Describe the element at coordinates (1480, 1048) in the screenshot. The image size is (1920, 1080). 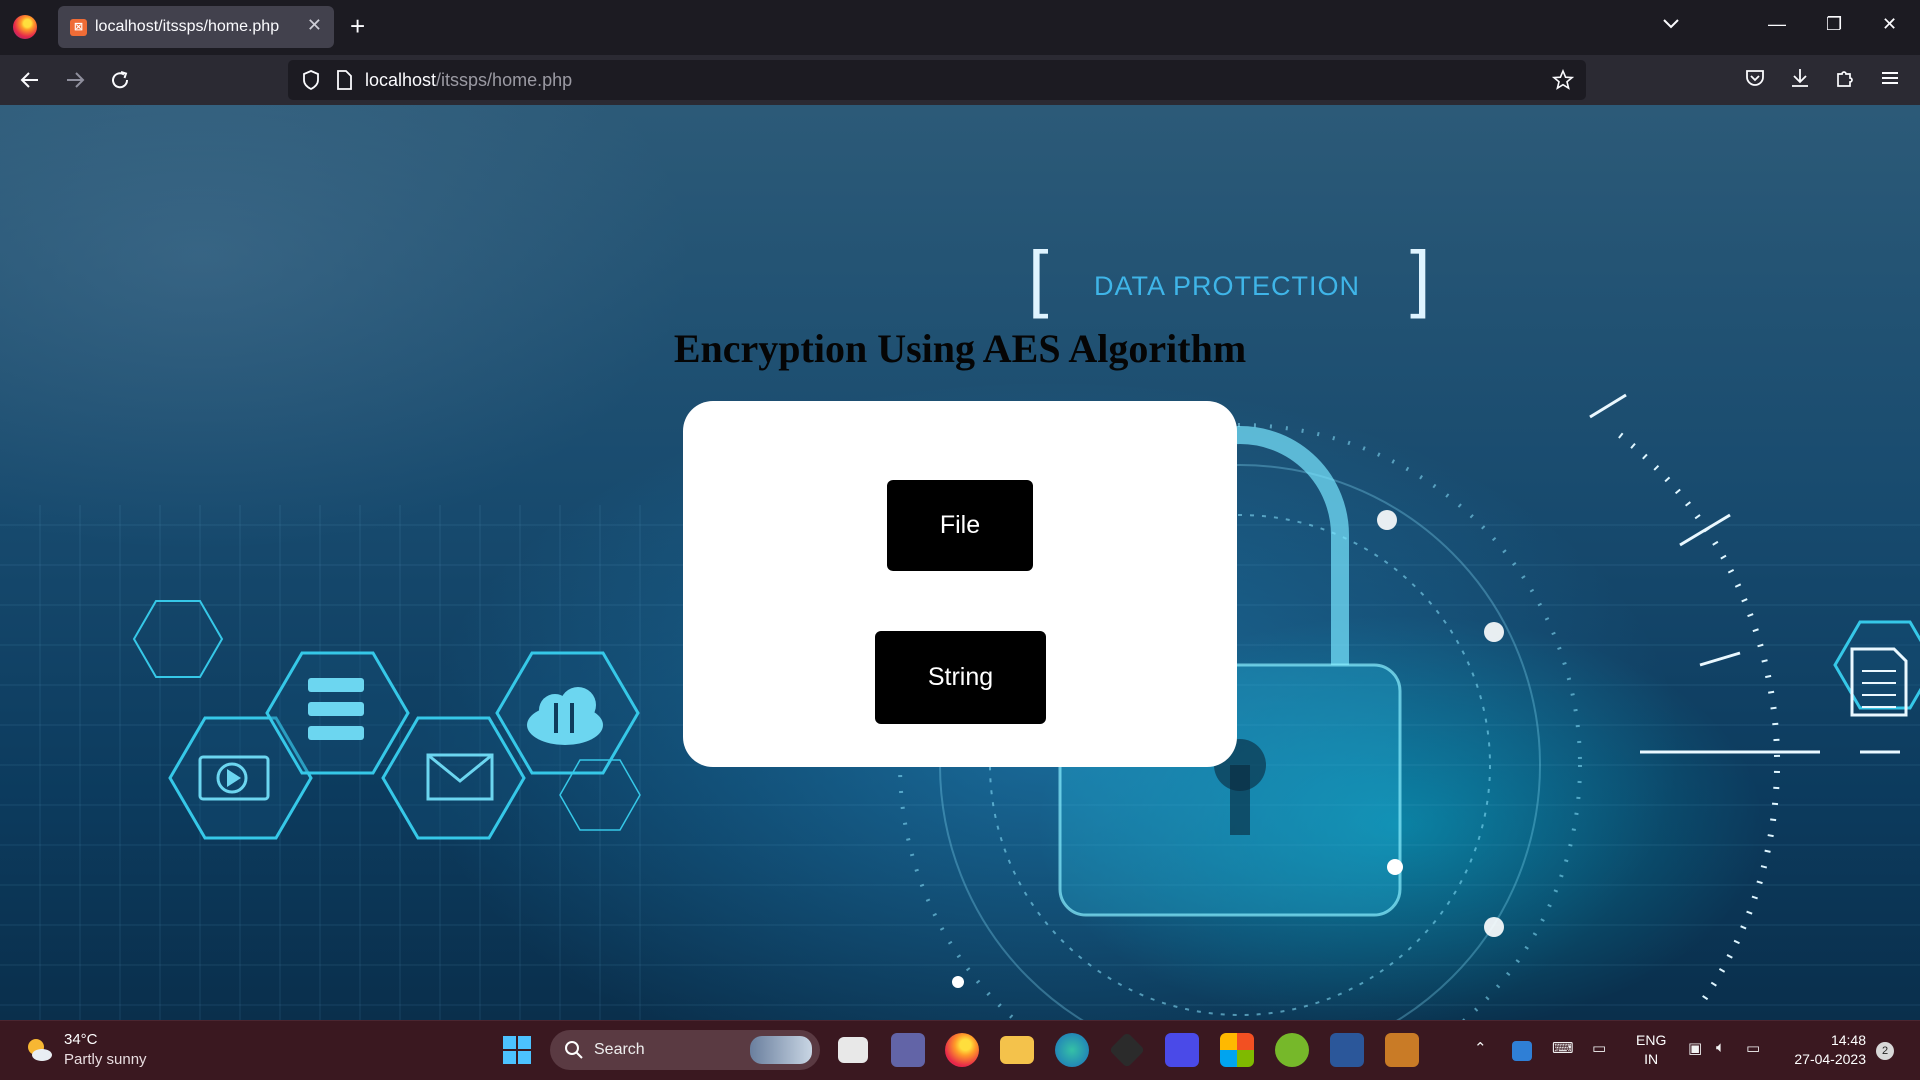
I see `show-hidden-icons-chevron-icon: ⌃` at that location.